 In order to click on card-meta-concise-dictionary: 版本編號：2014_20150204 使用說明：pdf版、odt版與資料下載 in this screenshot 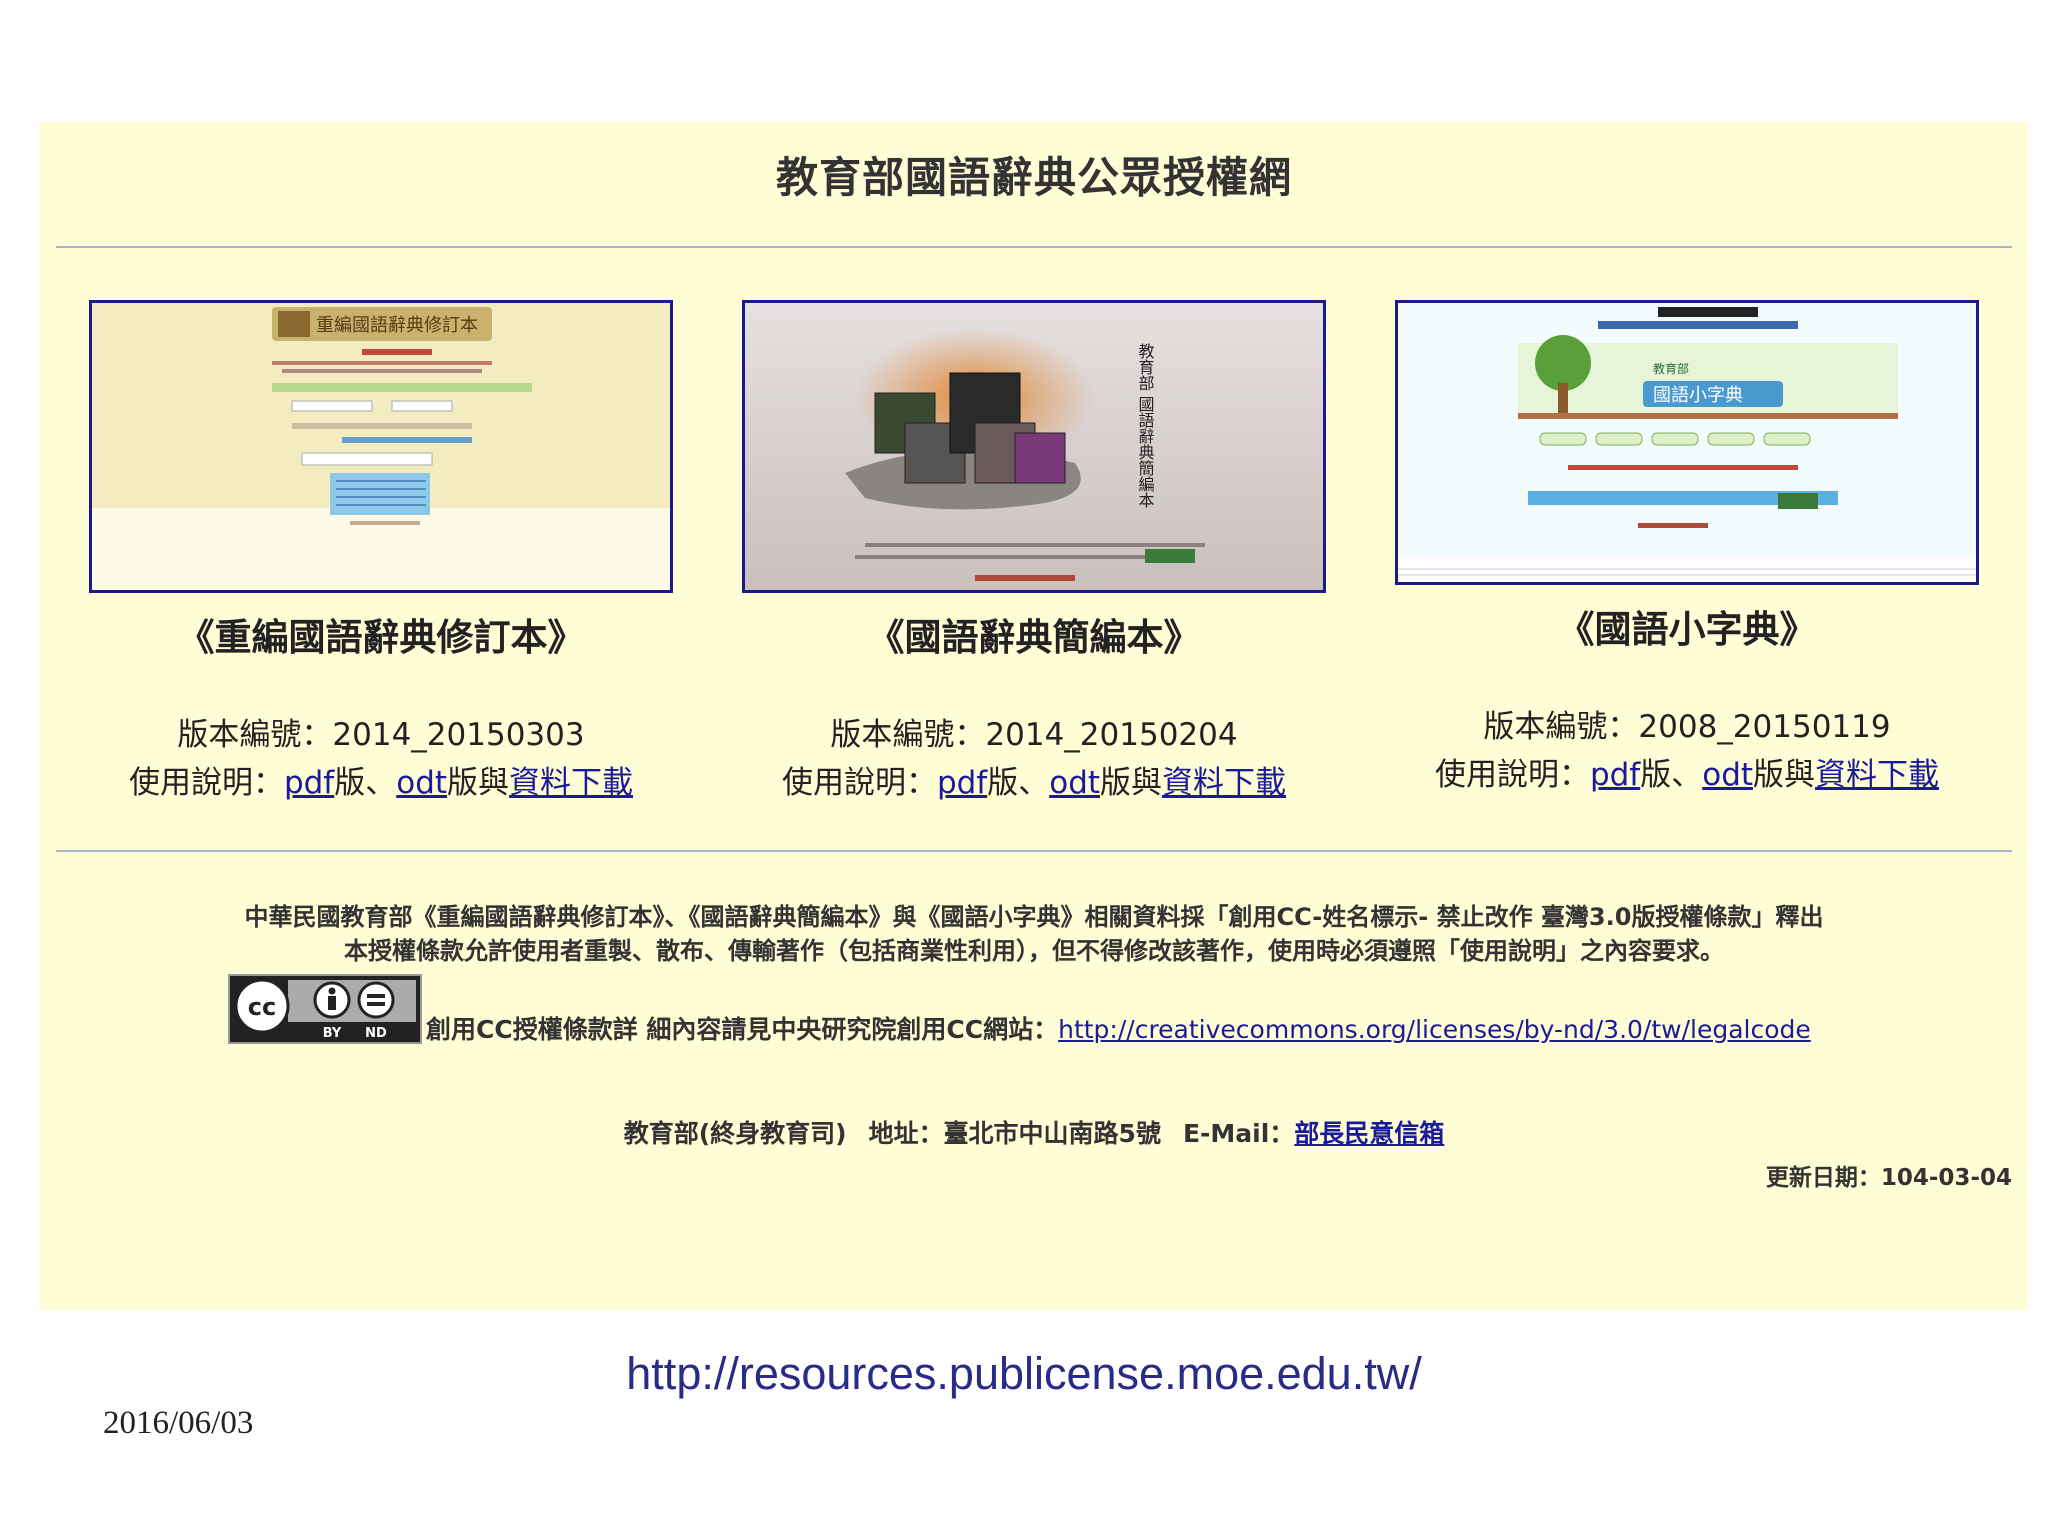, I will do `click(1034, 759)`.